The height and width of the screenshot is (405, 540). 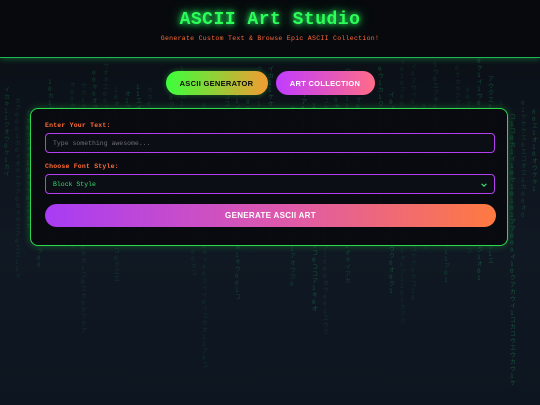 What do you see at coordinates (535, 151) in the screenshot?
I see `matrix-column: 00エ1オ10オウケキ1` at bounding box center [535, 151].